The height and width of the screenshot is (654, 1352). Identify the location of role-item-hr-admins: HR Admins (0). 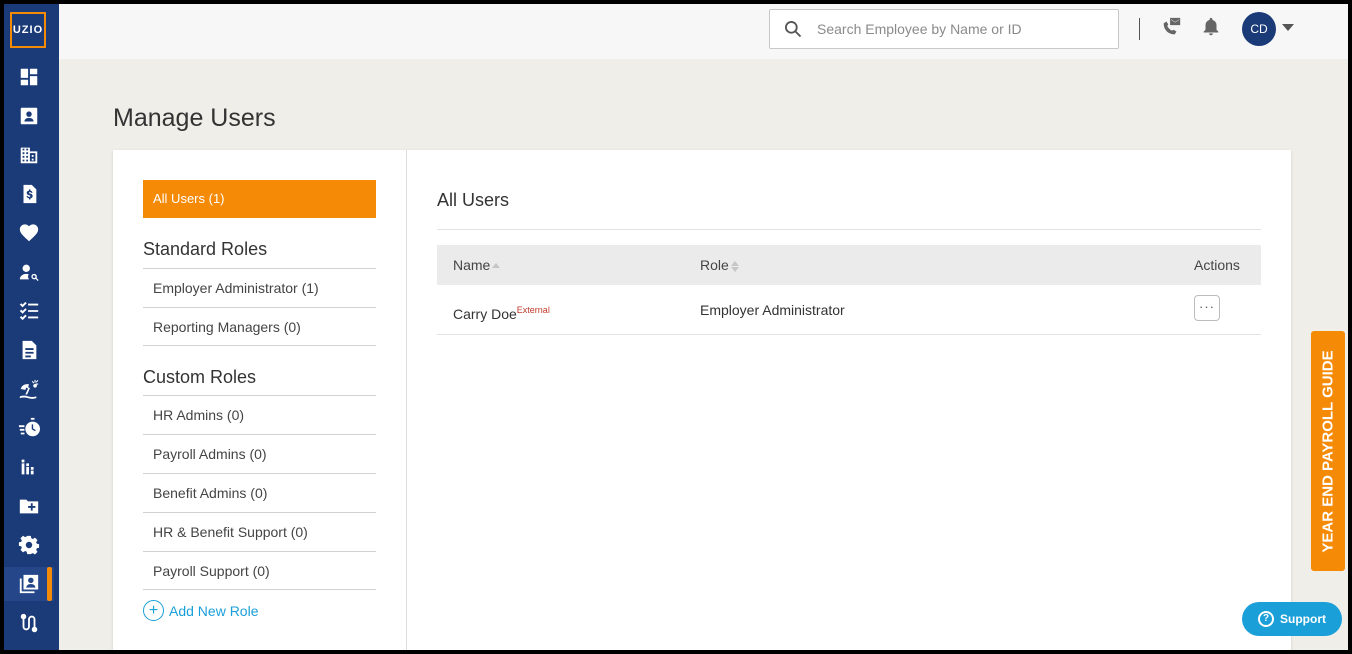
(259, 414).